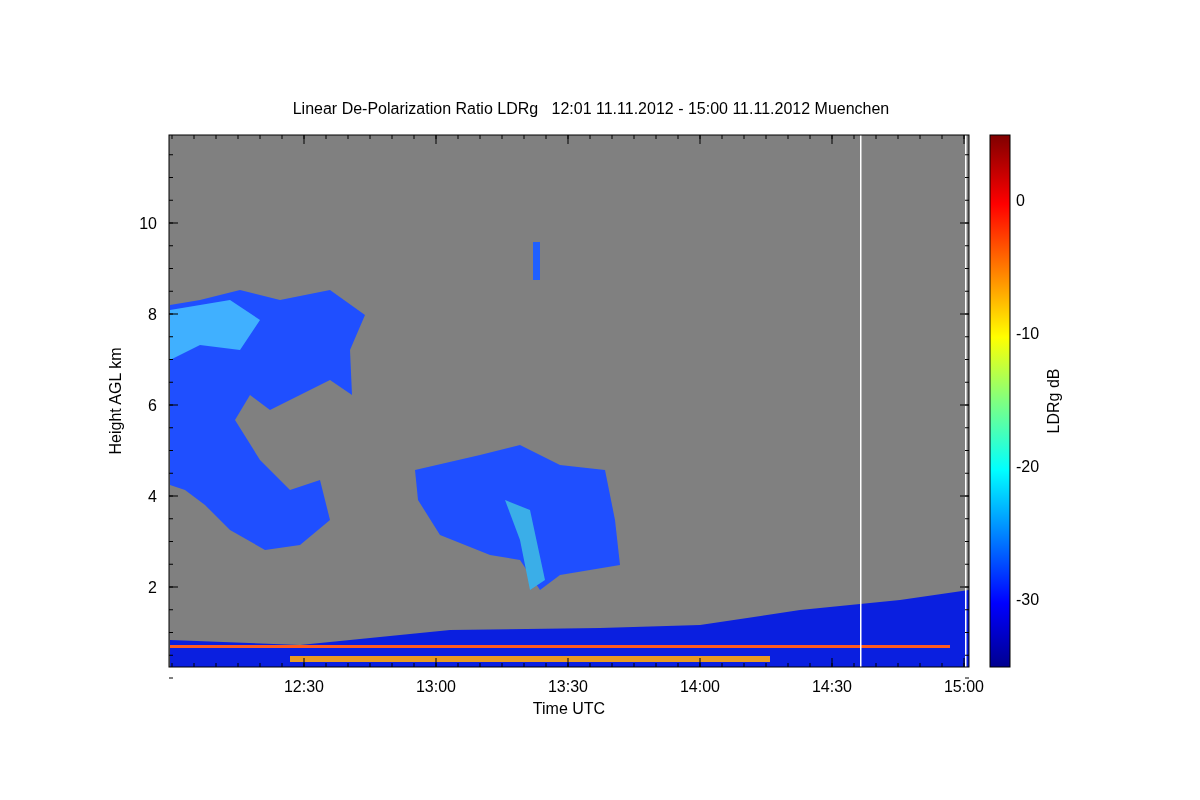 Image resolution: width=1200 pixels, height=800 pixels. What do you see at coordinates (1028, 599) in the screenshot?
I see `colorbar-tick-label: -30` at bounding box center [1028, 599].